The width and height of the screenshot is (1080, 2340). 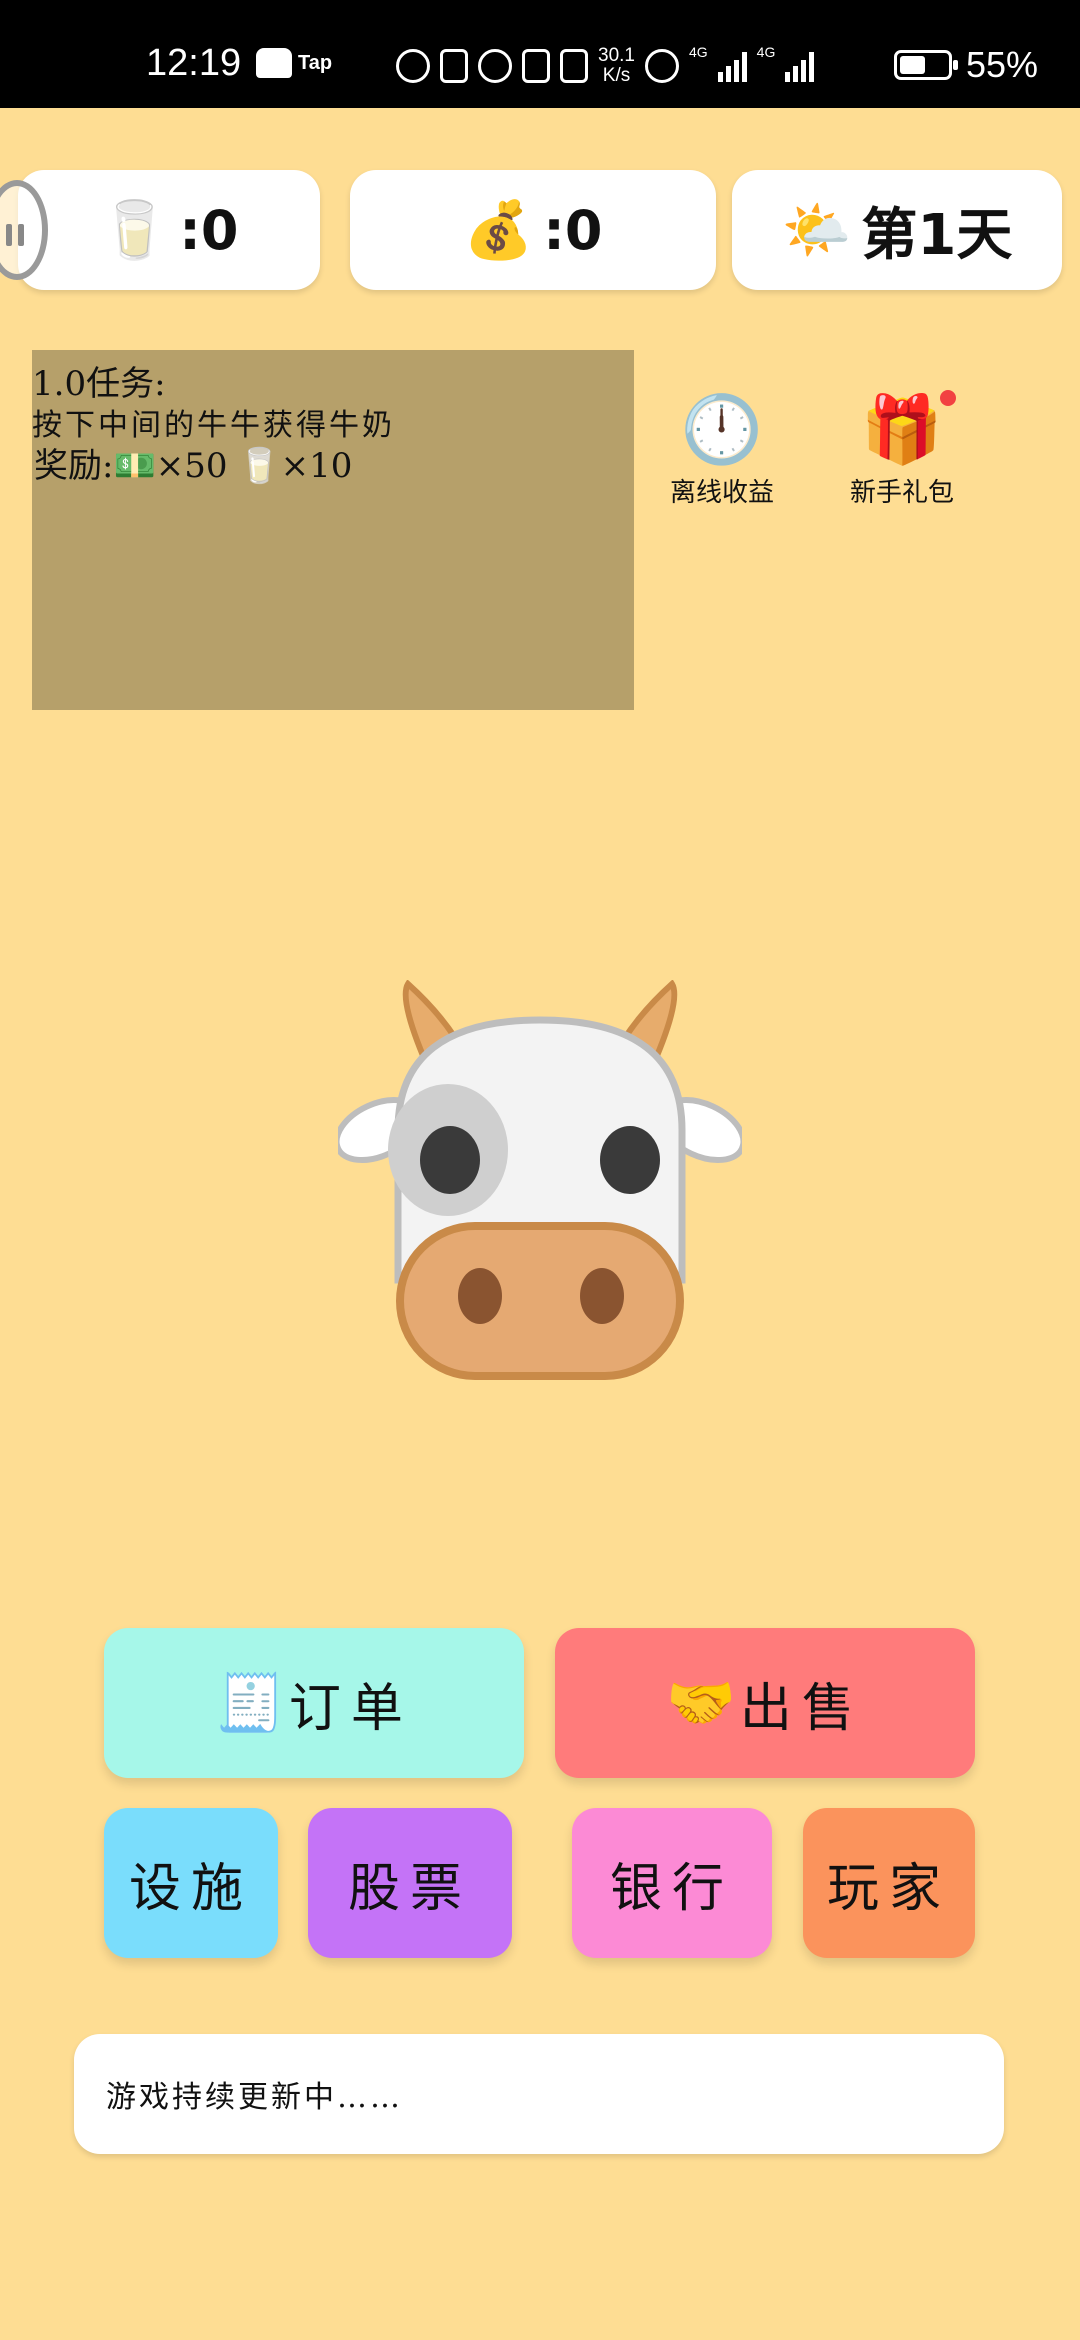 What do you see at coordinates (191, 1883) in the screenshot?
I see `facilities-button: 设施` at bounding box center [191, 1883].